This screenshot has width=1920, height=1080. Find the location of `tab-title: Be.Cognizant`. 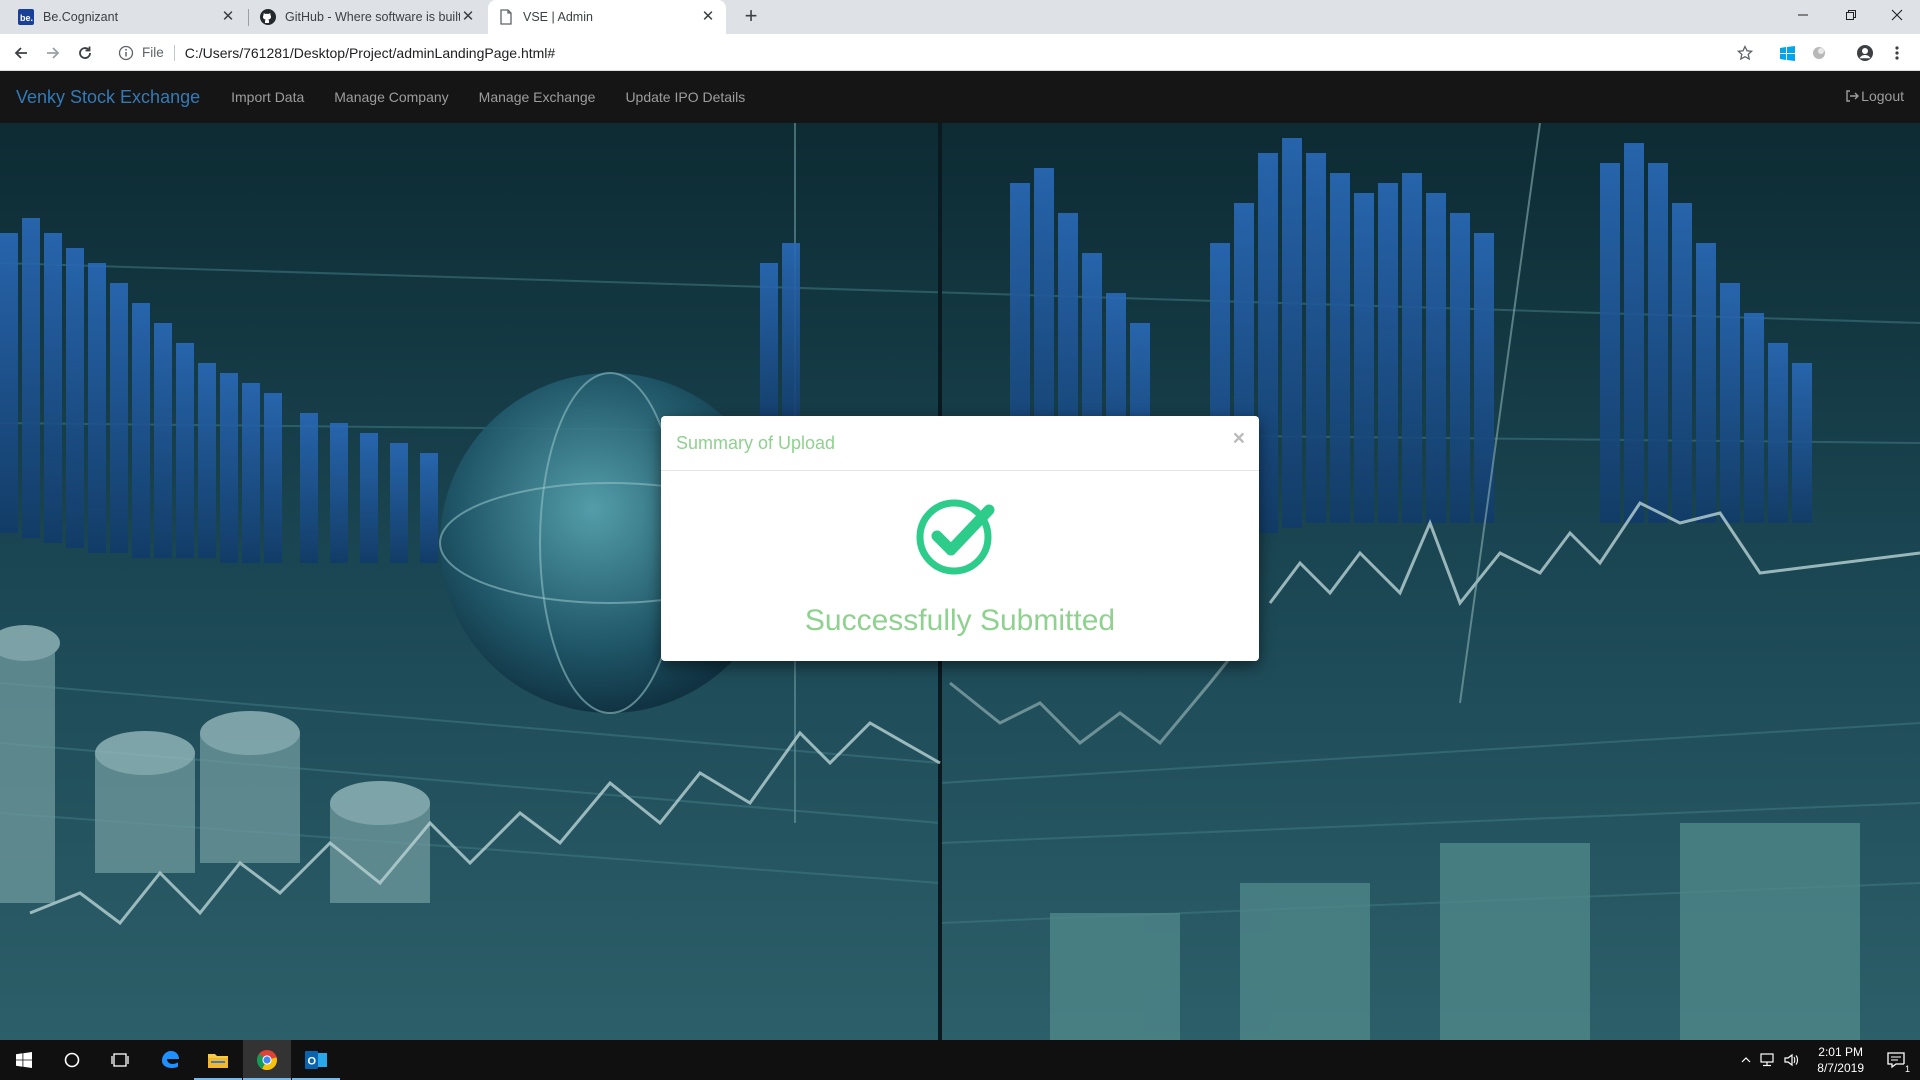

tab-title: Be.Cognizant is located at coordinates (81, 17).